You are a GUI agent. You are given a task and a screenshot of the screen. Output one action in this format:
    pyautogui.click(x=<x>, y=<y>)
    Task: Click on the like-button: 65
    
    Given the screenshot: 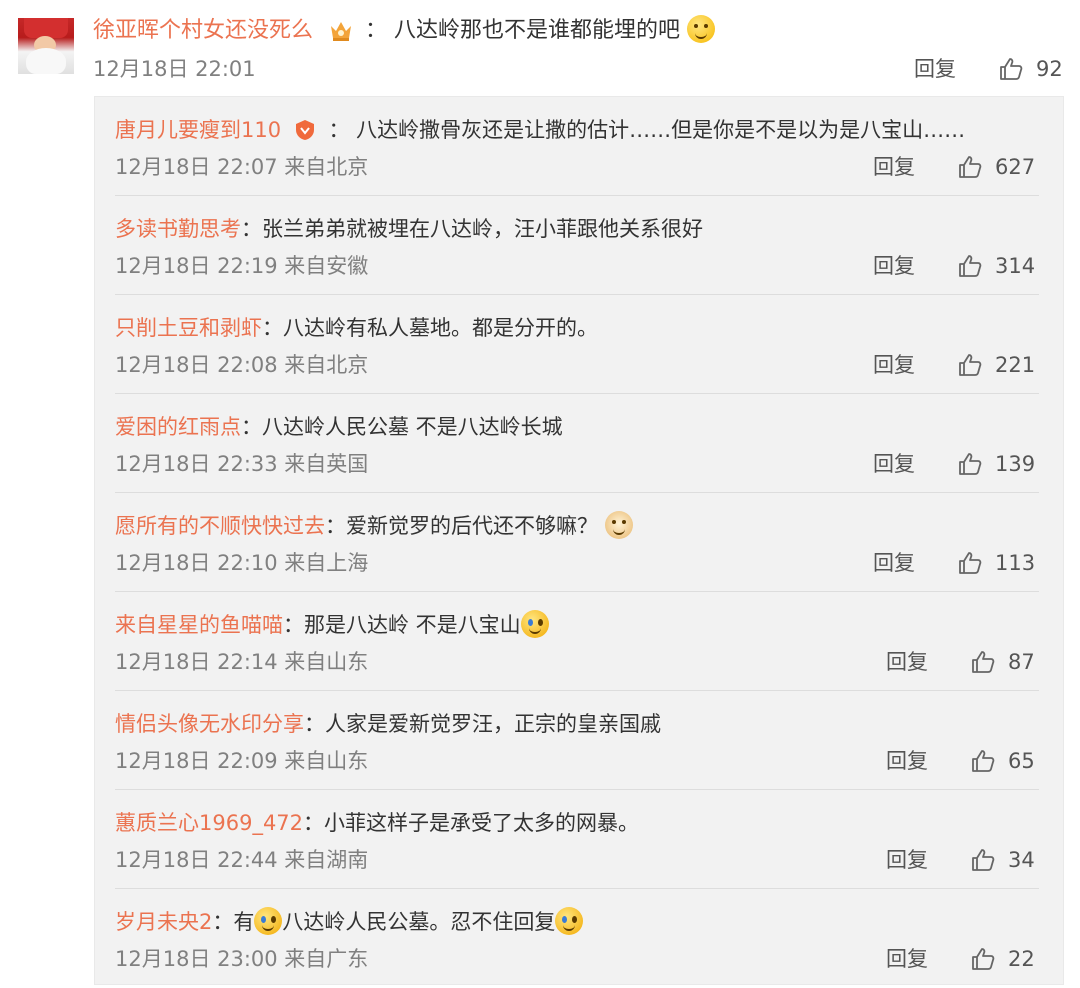 What is the action you would take?
    pyautogui.click(x=1002, y=761)
    